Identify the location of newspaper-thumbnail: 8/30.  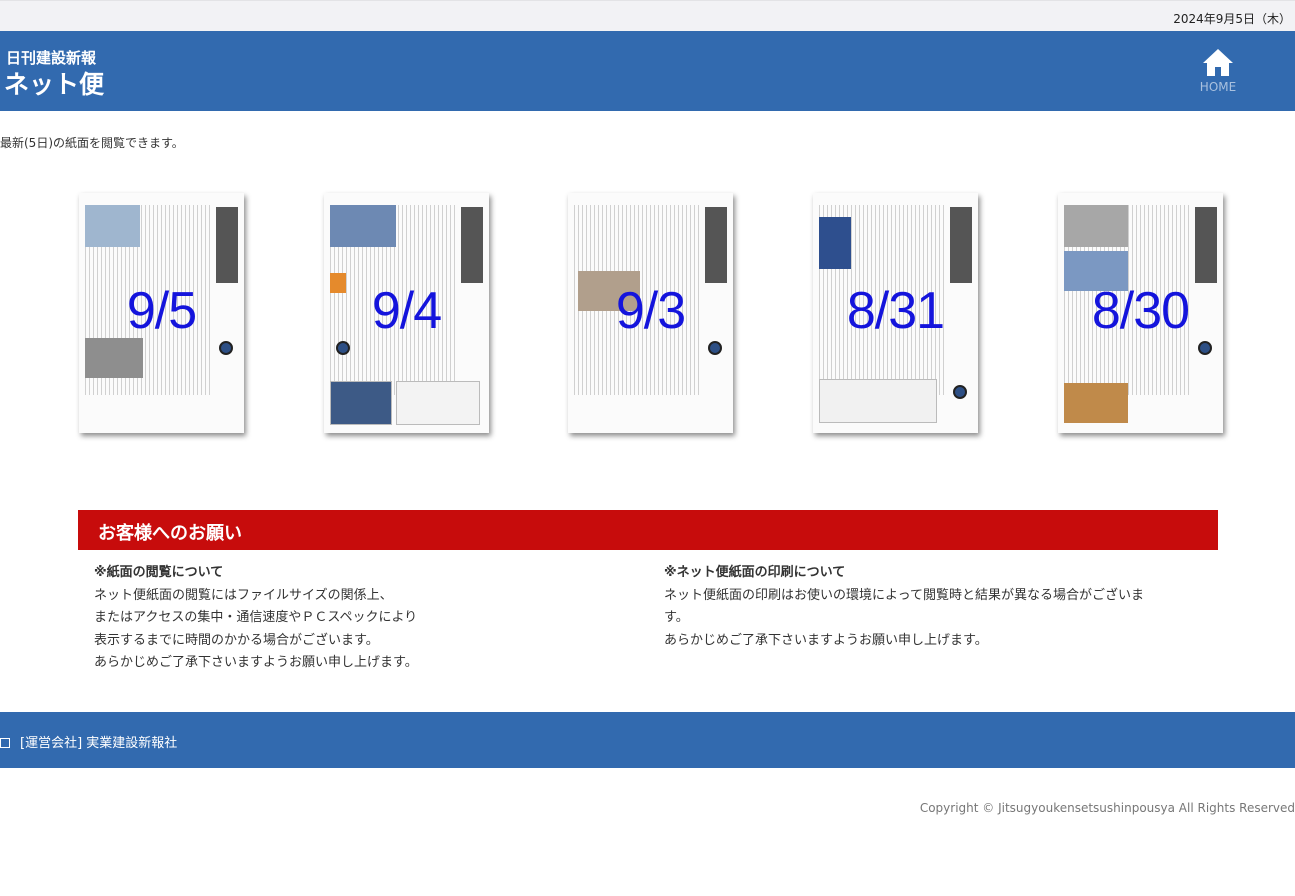
(1140, 313).